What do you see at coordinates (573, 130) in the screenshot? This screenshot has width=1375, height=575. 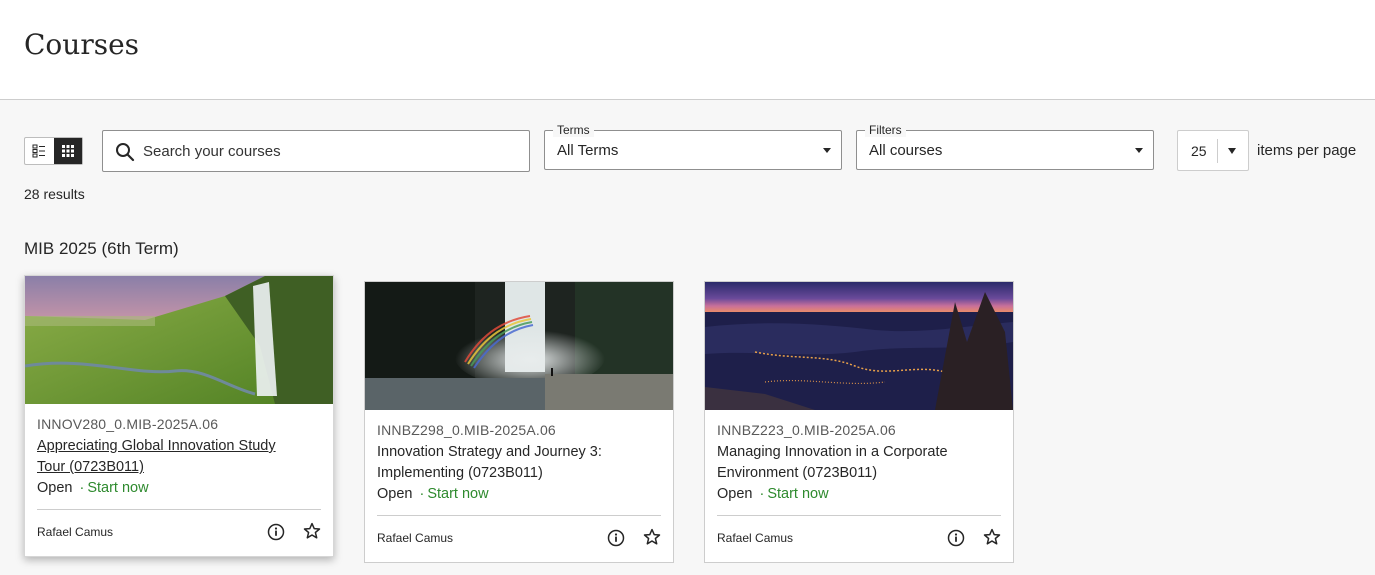 I see `terms-label: Terms` at bounding box center [573, 130].